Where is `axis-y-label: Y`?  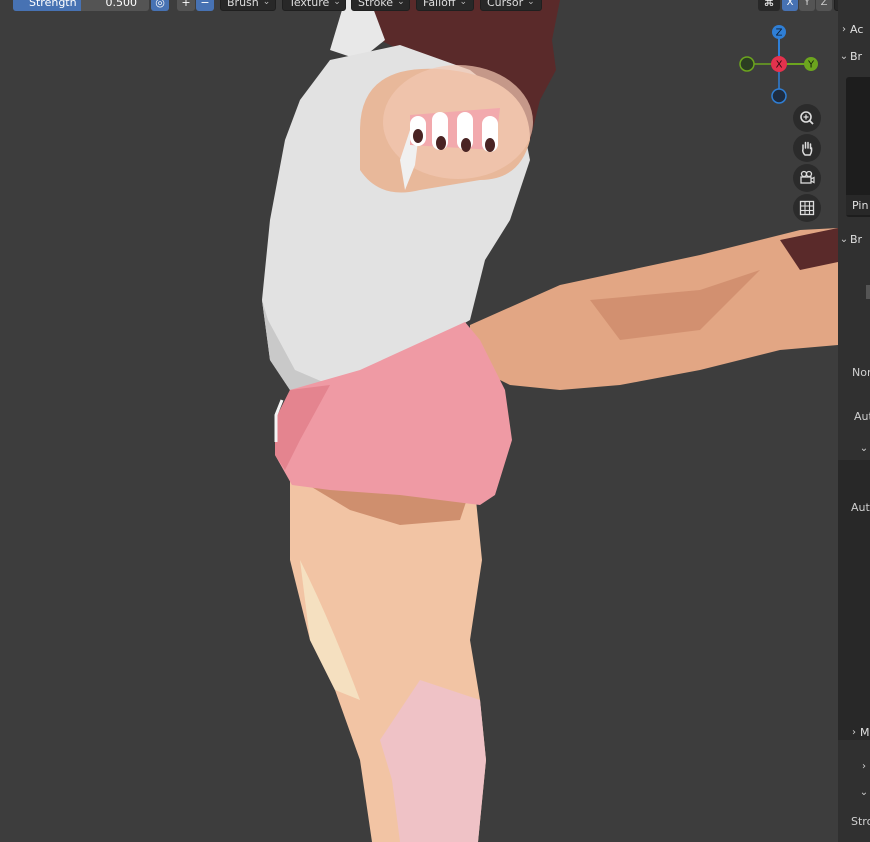 axis-y-label: Y is located at coordinates (807, 4).